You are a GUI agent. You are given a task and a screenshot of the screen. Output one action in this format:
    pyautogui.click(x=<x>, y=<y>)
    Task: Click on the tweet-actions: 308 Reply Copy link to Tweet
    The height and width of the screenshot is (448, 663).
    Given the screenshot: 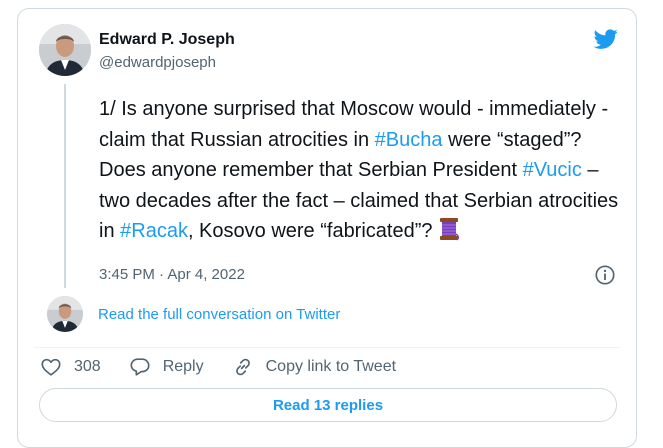 What is the action you would take?
    pyautogui.click(x=232, y=367)
    